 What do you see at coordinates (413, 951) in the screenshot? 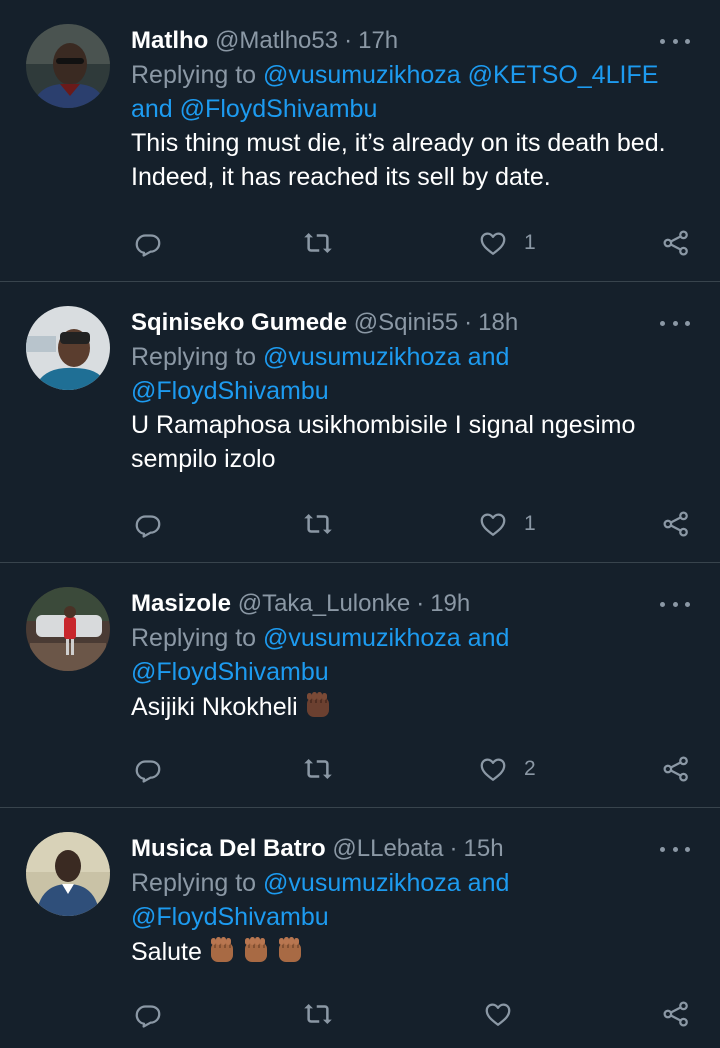
I see `tweet-text: Salute` at bounding box center [413, 951].